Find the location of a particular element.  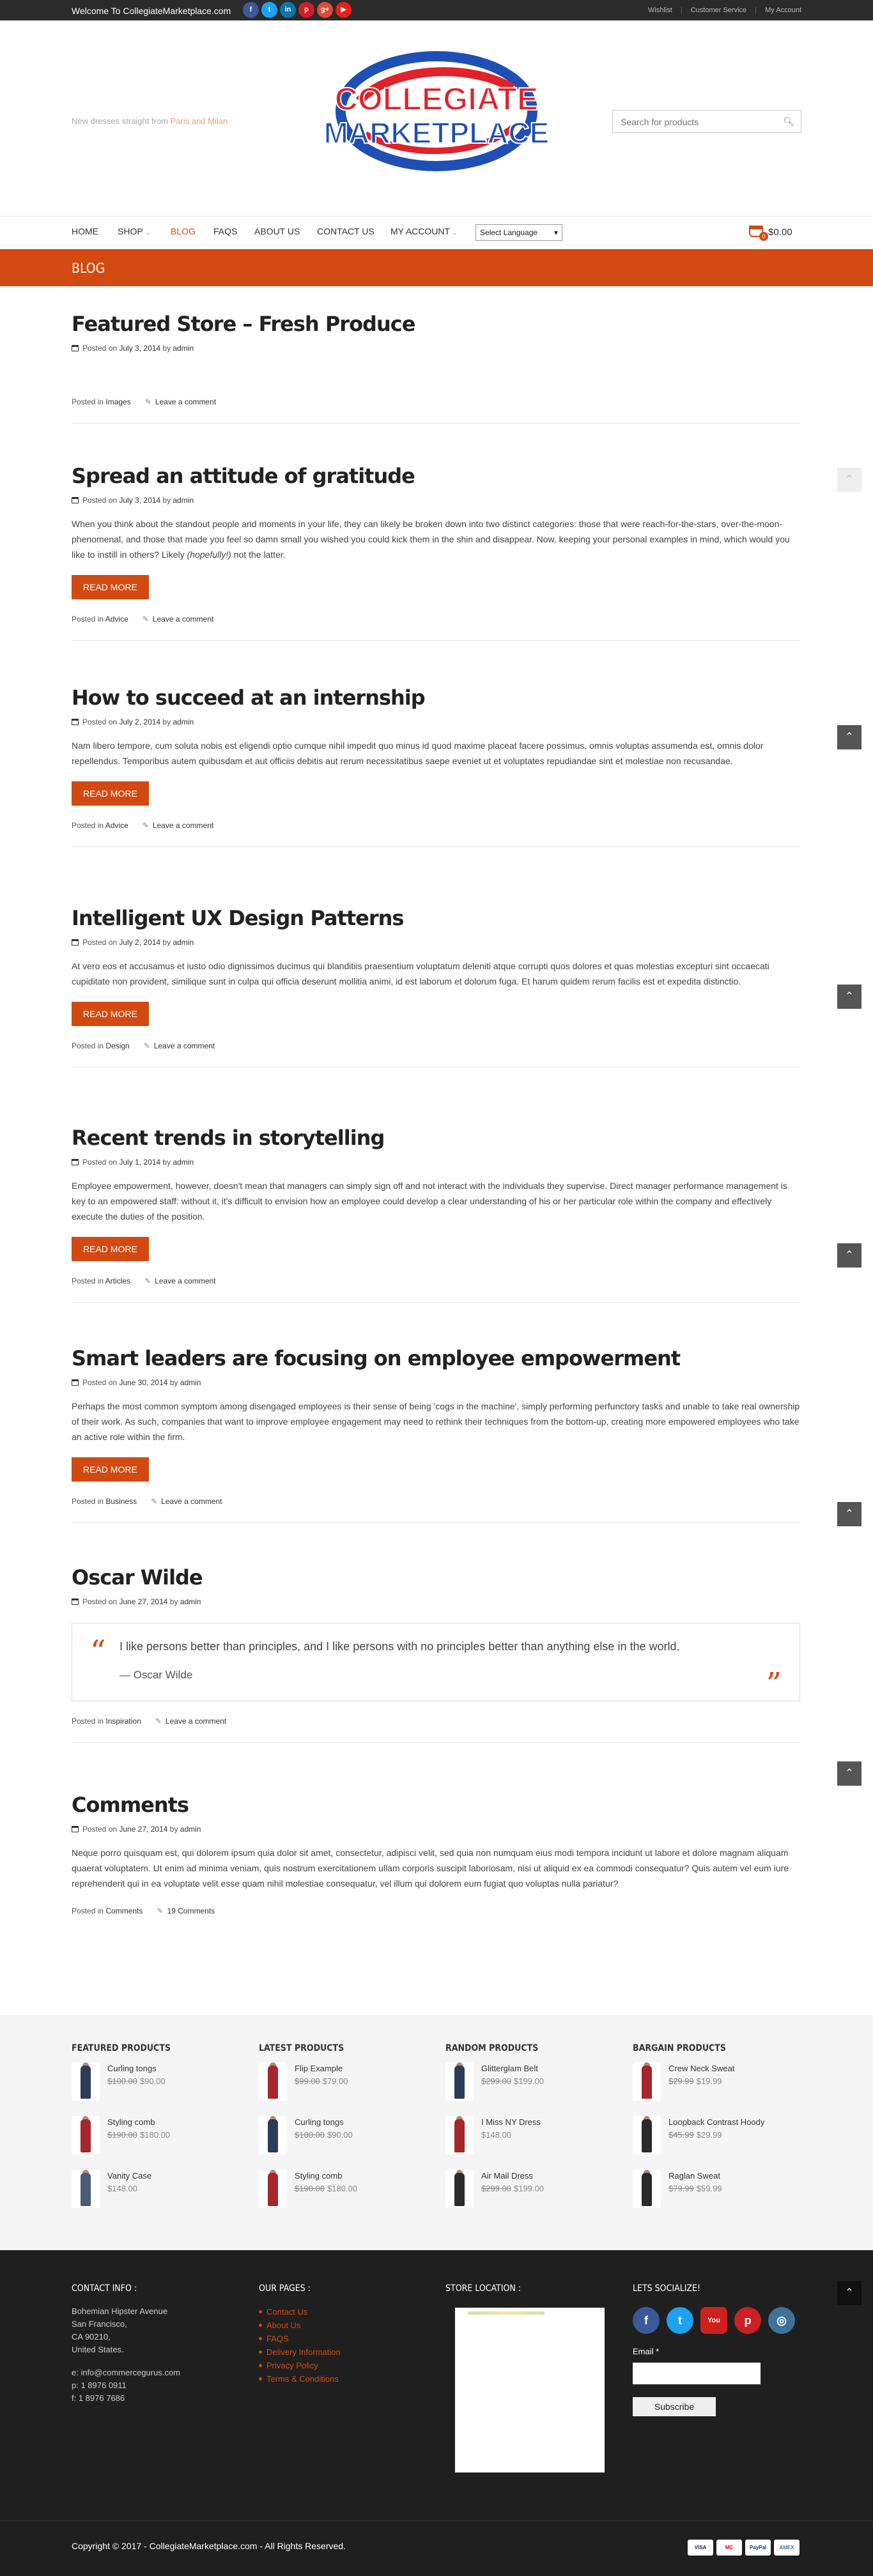

post-category: Articles is located at coordinates (117, 1280).